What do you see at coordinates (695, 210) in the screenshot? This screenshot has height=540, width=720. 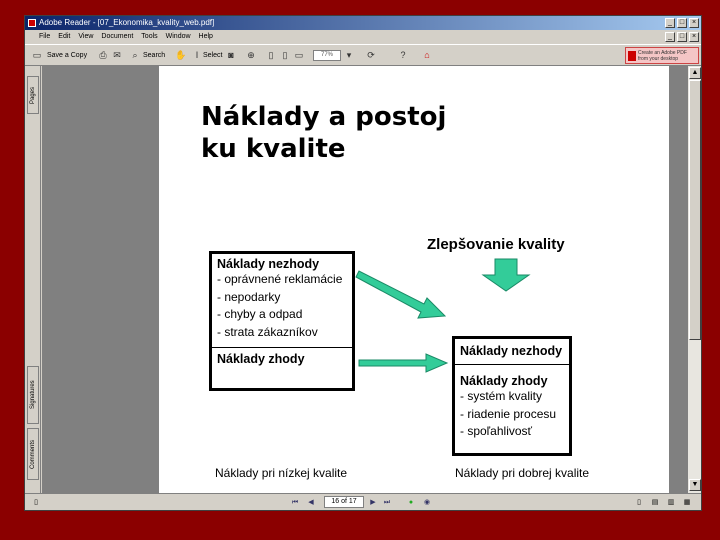 I see `scroll-thumb` at bounding box center [695, 210].